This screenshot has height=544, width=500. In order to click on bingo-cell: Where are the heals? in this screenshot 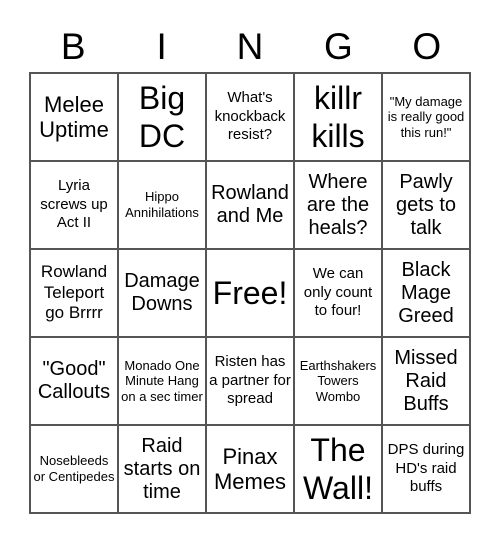, I will do `click(338, 205)`.